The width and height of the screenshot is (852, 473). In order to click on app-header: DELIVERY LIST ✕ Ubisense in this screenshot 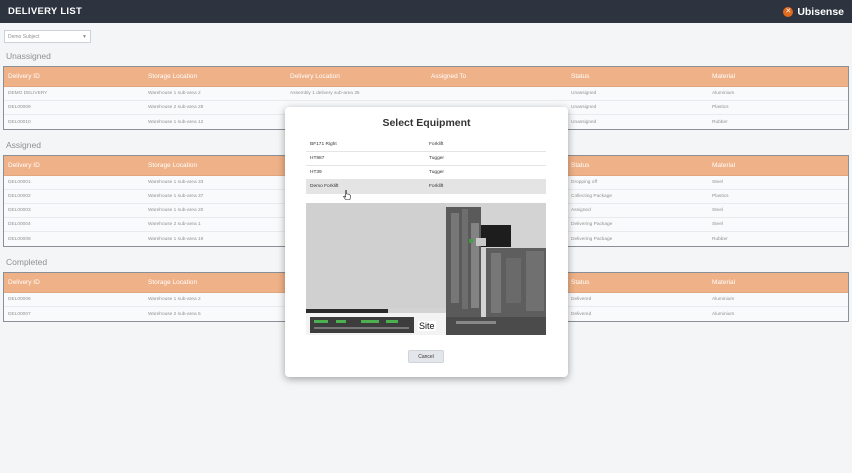, I will do `click(426, 11)`.